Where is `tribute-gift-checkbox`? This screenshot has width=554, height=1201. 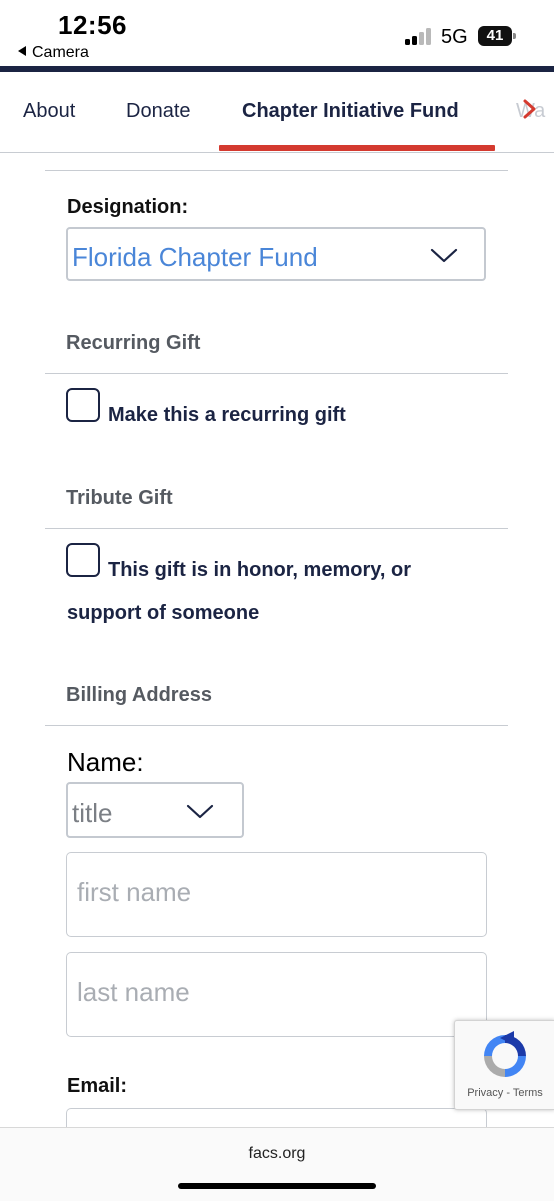
tribute-gift-checkbox is located at coordinates (83, 560).